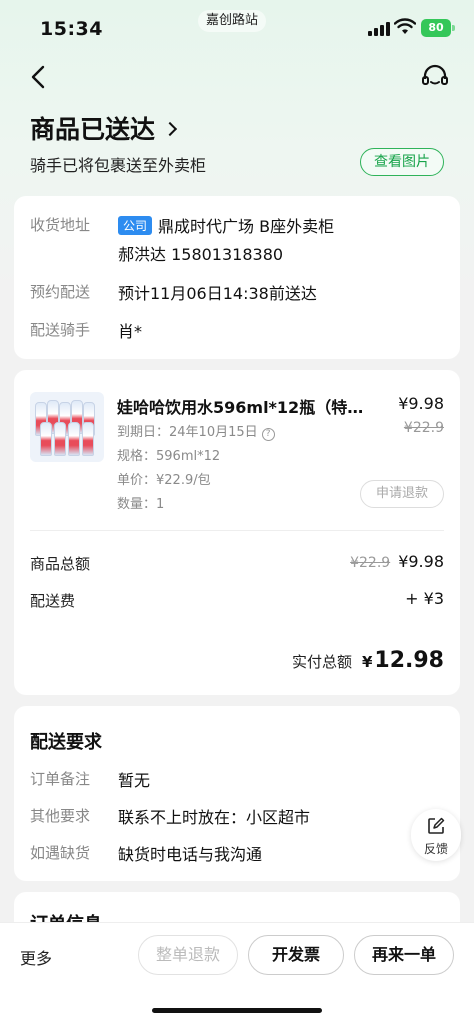 The width and height of the screenshot is (474, 1025). I want to click on rider-label: 配送骑手, so click(60, 330).